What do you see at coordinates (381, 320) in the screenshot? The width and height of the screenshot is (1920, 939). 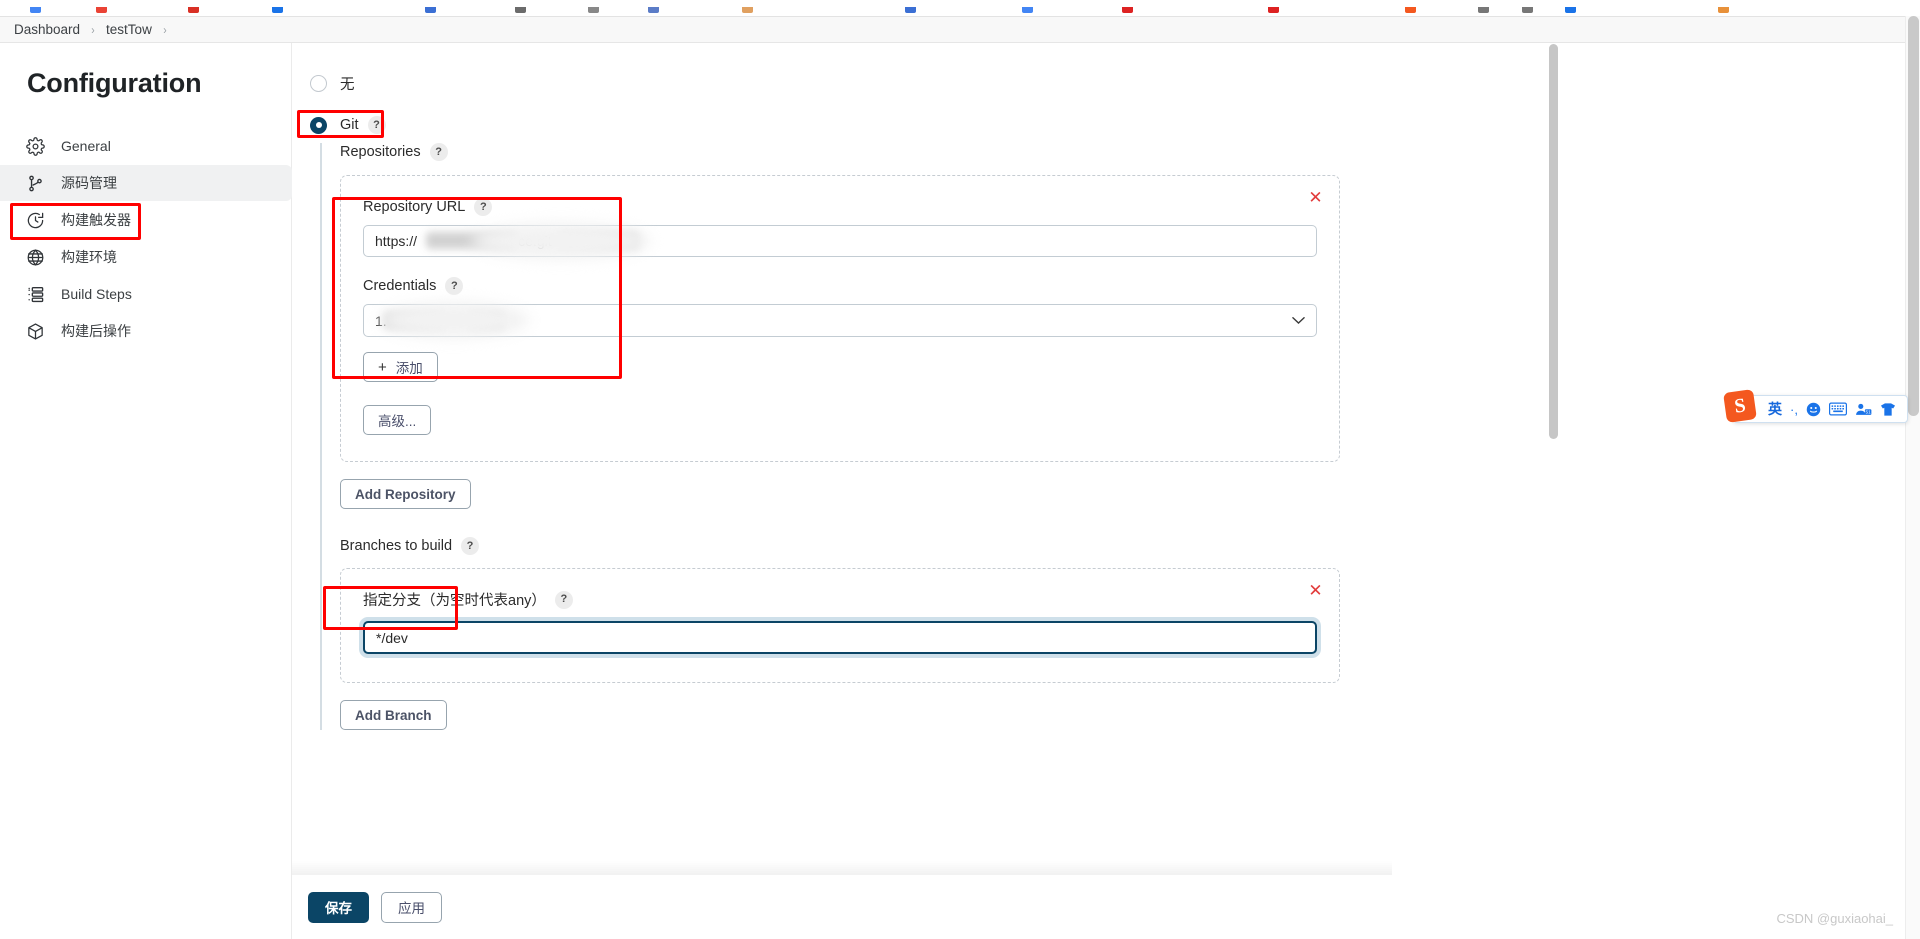 I see `credentials-selected-value: 1.` at bounding box center [381, 320].